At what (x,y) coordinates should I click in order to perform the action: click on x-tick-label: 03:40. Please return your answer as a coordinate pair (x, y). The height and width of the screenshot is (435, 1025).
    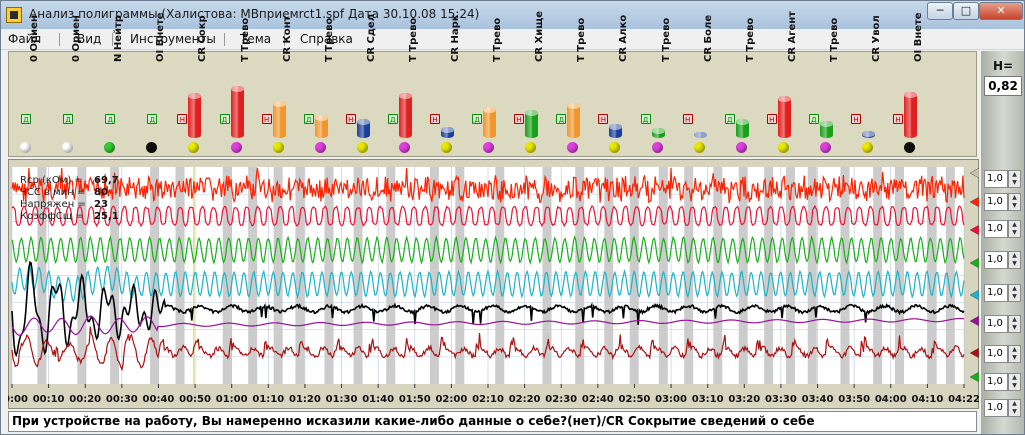
    Looking at the image, I should click on (818, 399).